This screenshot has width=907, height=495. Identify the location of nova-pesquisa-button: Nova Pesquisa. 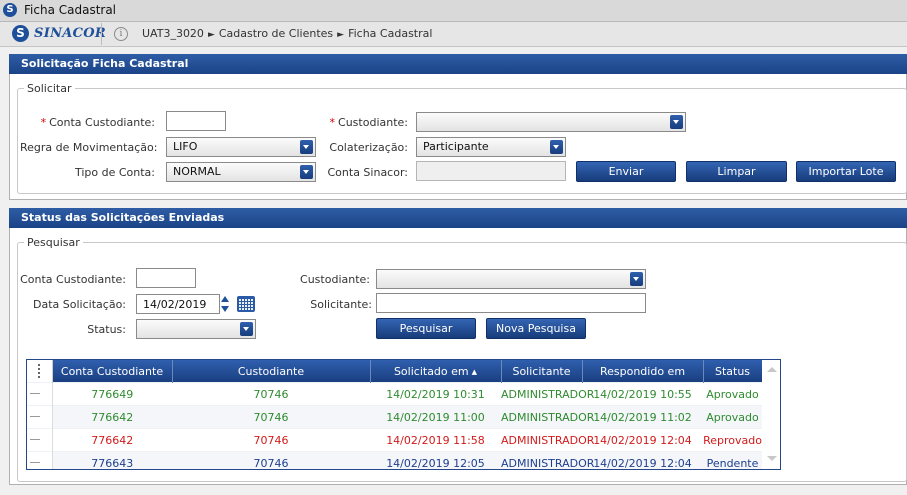
(536, 328).